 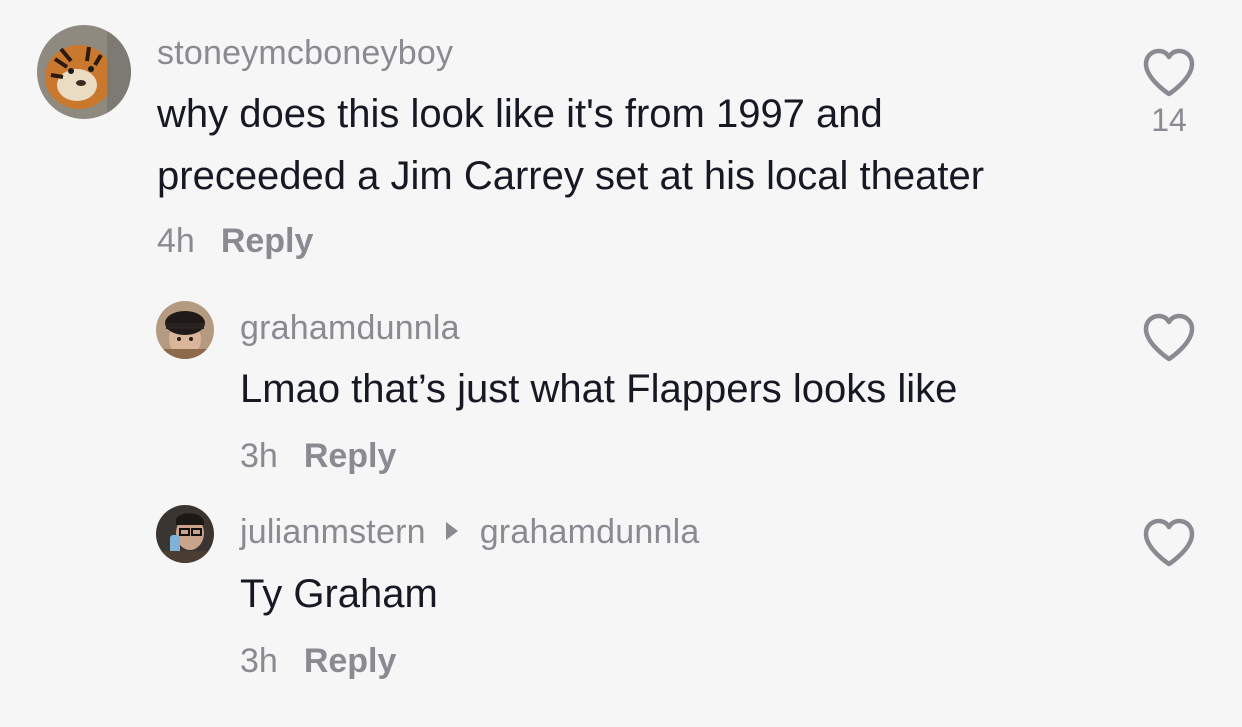 I want to click on comment-meta: 4h Reply, so click(x=235, y=241).